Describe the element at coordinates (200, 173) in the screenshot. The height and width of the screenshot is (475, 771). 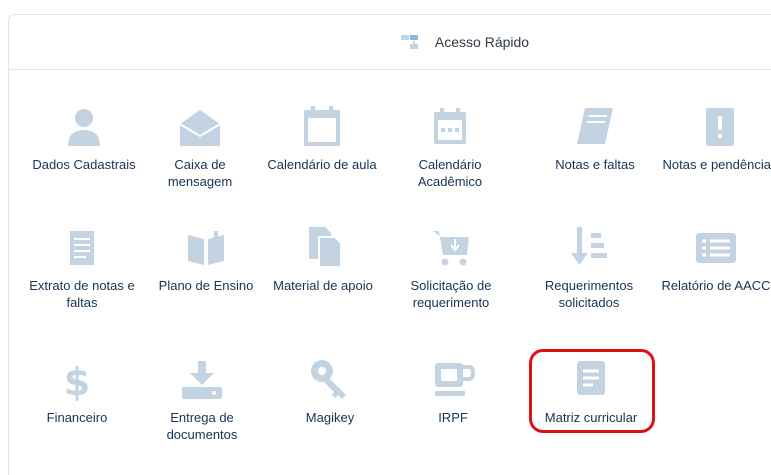
I see `tile-label: Caixa de mensagem` at that location.